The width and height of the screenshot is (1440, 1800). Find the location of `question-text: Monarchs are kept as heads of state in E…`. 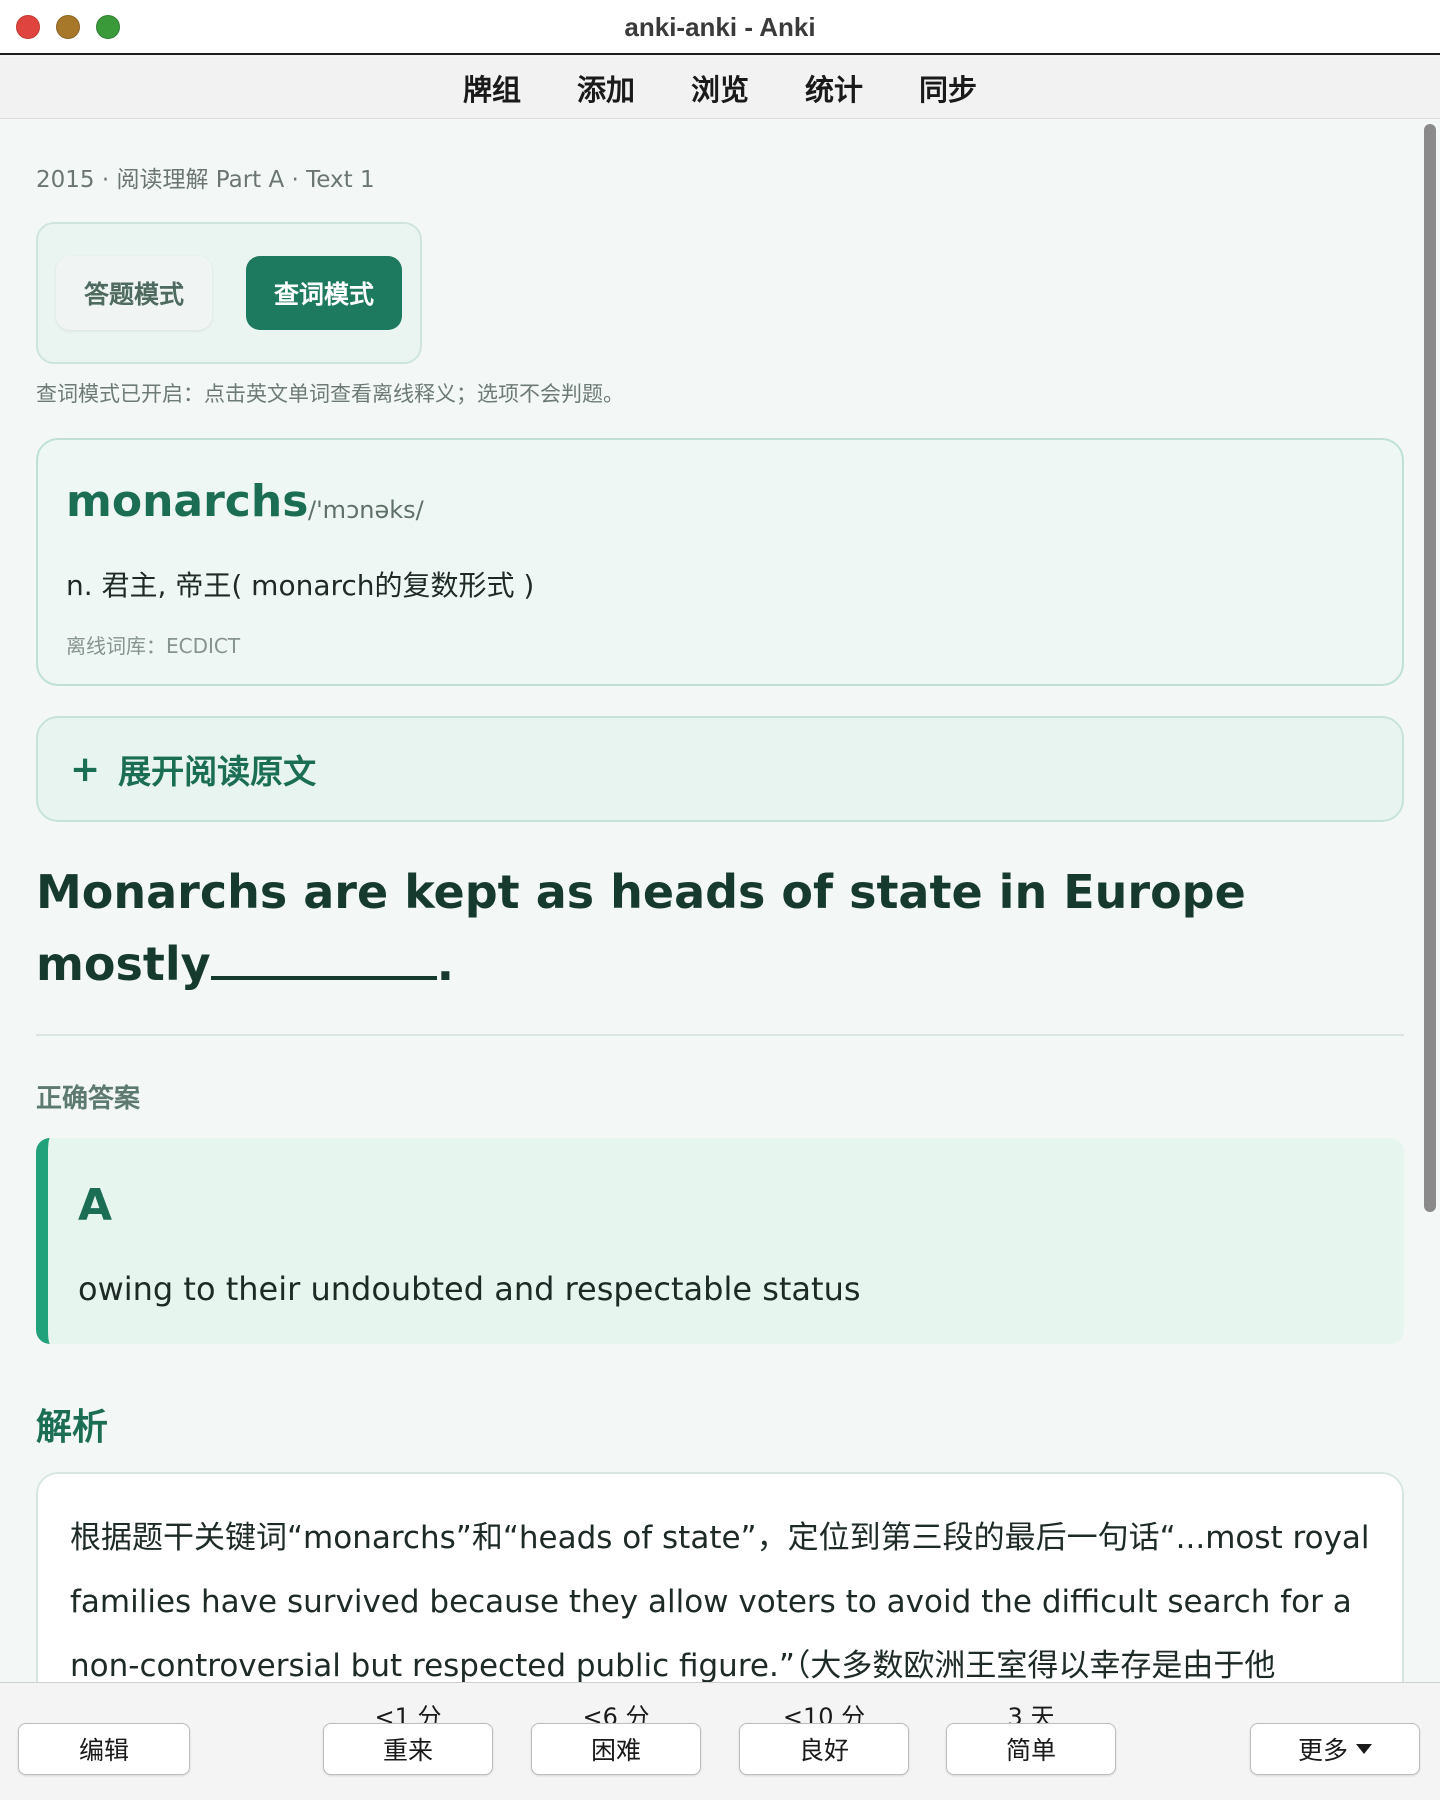

question-text: Monarchs are kept as heads of state in E… is located at coordinates (720, 928).